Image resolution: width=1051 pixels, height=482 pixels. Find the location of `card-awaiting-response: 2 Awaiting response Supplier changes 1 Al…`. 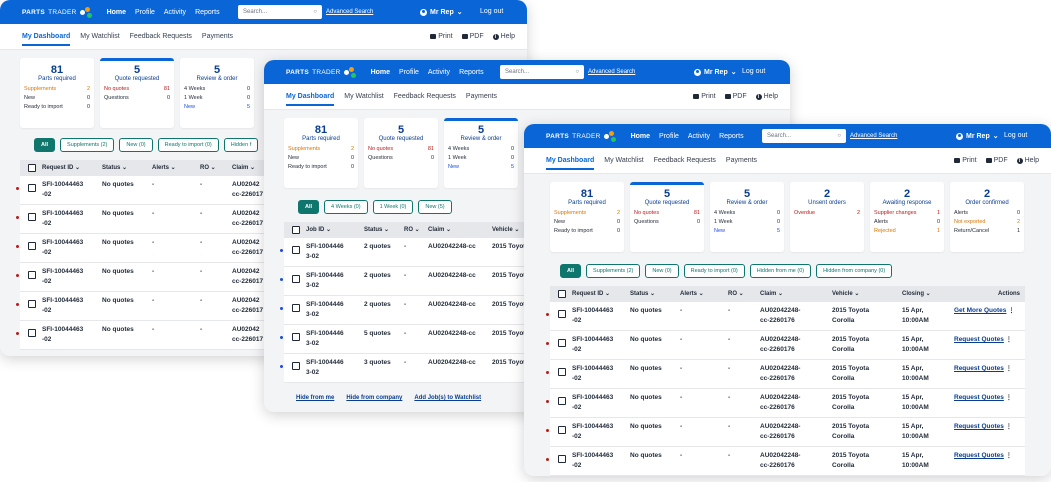

card-awaiting-response: 2 Awaiting response Supplier changes 1 Al… is located at coordinates (907, 217).